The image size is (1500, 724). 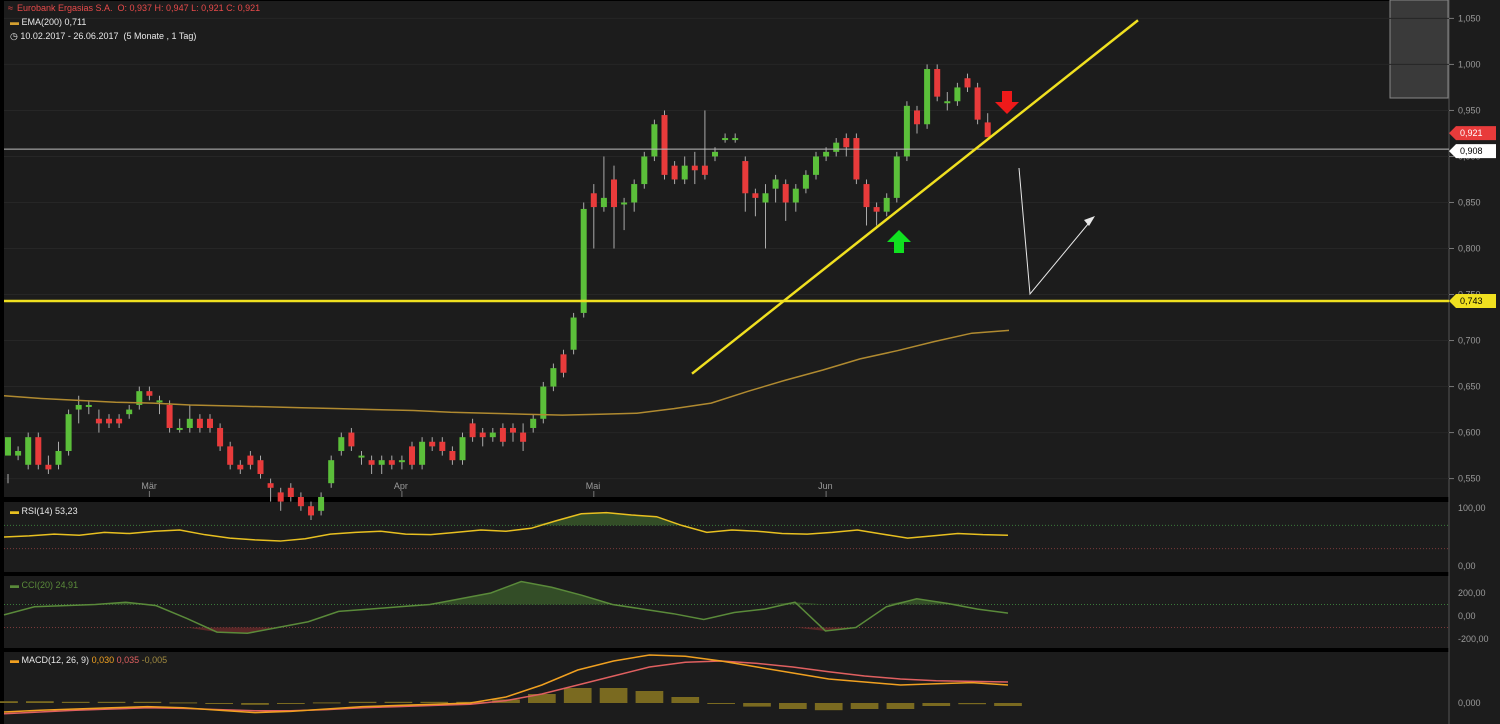 I want to click on last-price-tag-text: 0,921, so click(x=1471, y=133).